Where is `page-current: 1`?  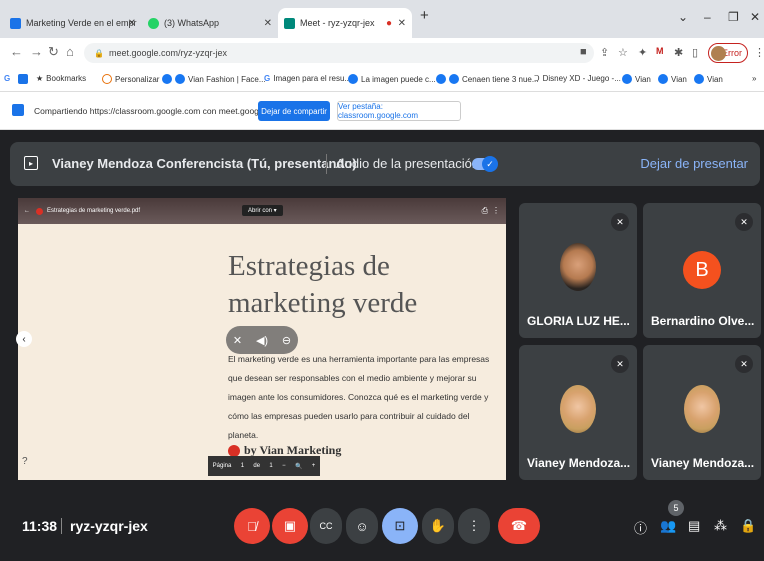 page-current: 1 is located at coordinates (242, 466).